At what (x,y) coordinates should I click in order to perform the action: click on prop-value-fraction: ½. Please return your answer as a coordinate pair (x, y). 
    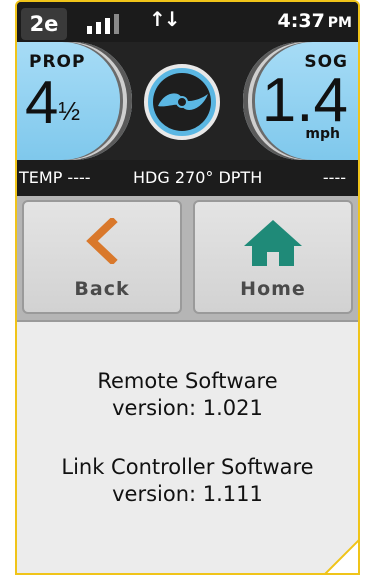
    Looking at the image, I should click on (69, 111).